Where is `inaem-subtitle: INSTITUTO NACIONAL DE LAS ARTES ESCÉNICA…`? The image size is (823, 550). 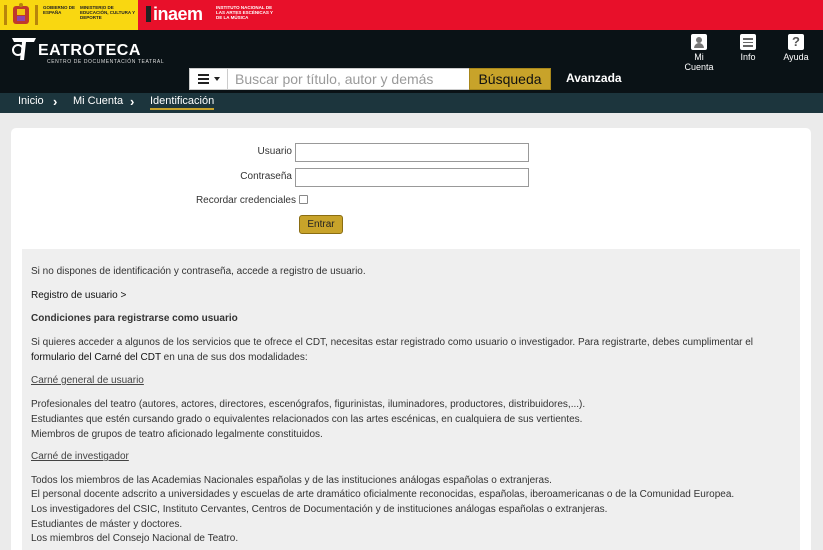
inaem-subtitle: INSTITUTO NACIONAL DE LAS ARTES ESCÉNICA… is located at coordinates (244, 12).